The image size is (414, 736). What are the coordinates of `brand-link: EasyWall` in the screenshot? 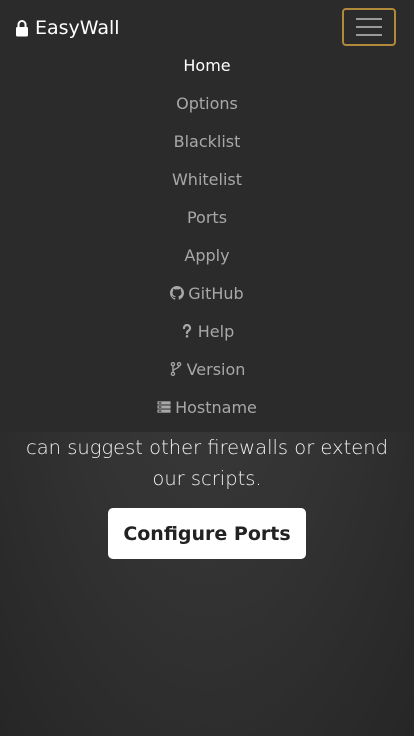 It's located at (67, 28).